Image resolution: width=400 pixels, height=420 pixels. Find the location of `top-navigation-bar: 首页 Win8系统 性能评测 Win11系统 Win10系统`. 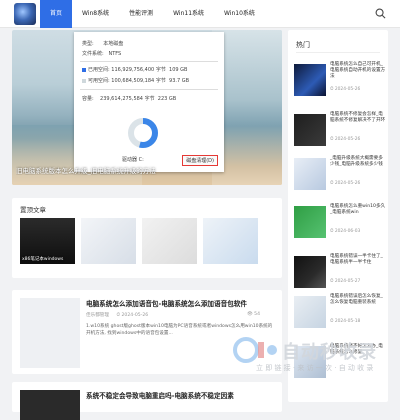

top-navigation-bar: 首页 Win8系统 性能评测 Win11系统 Win10系统 is located at coordinates (200, 14).